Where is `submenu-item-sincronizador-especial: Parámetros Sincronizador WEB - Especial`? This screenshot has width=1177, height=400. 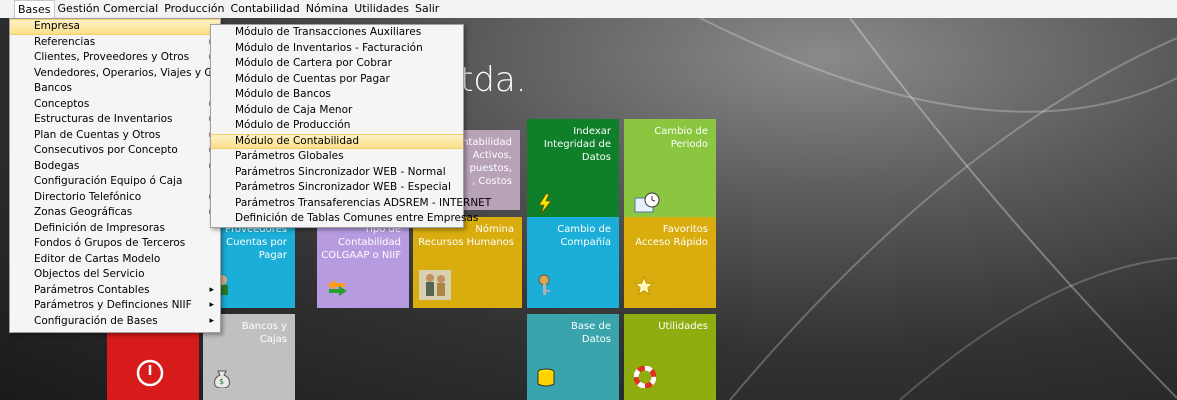 submenu-item-sincronizador-especial: Parámetros Sincronizador WEB - Especial is located at coordinates (337, 188).